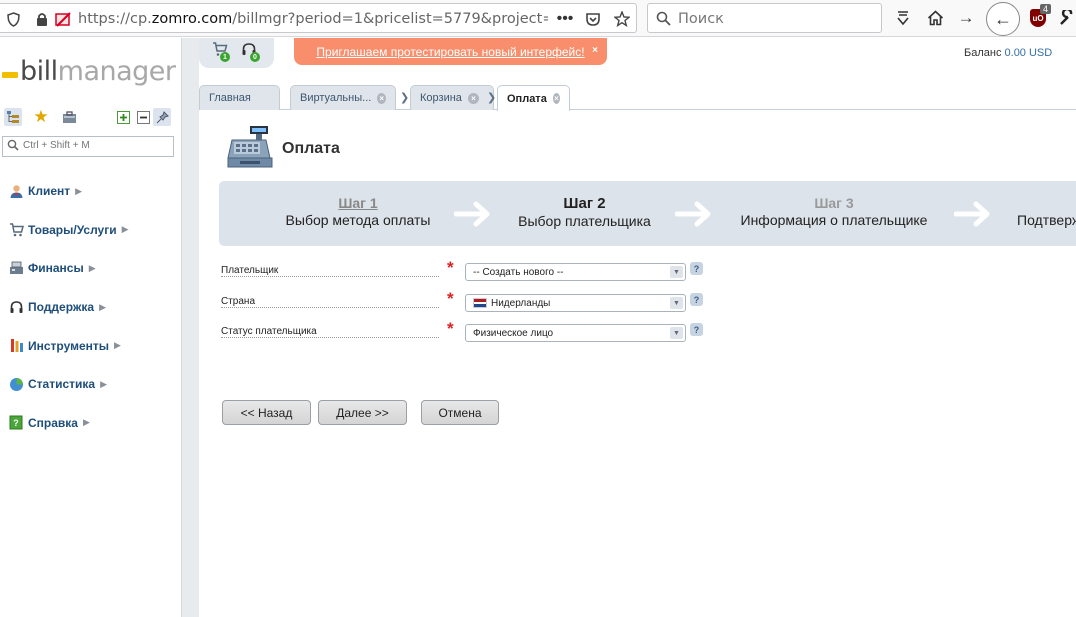 The image size is (1076, 617). I want to click on sidebar-item-finance: Финансы ▶, so click(90, 268).